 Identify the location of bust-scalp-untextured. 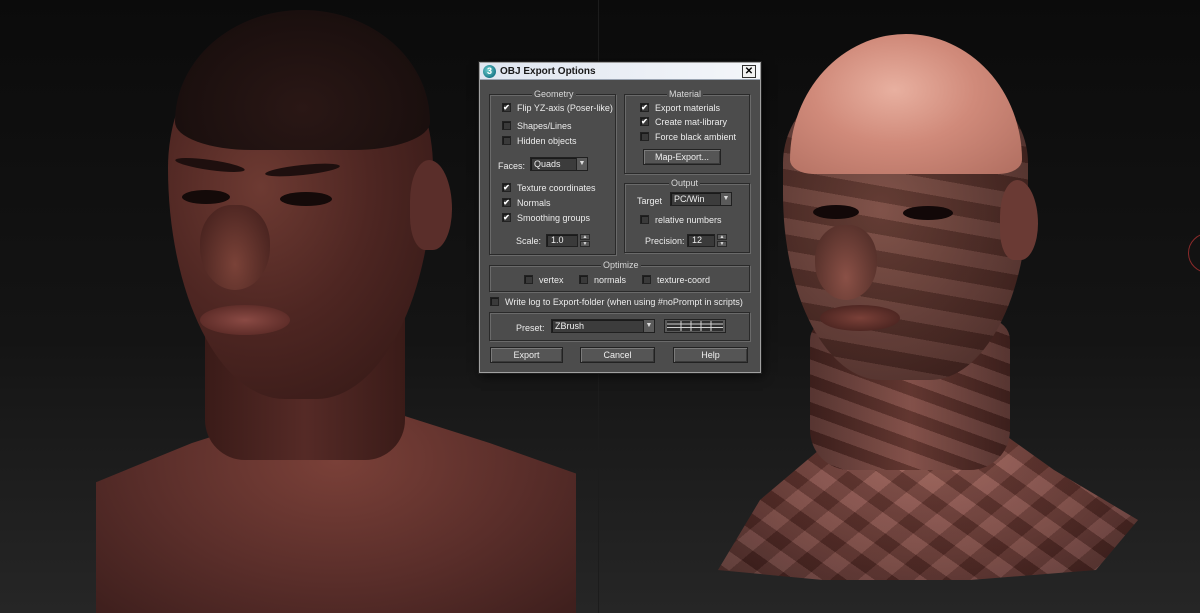
(906, 104).